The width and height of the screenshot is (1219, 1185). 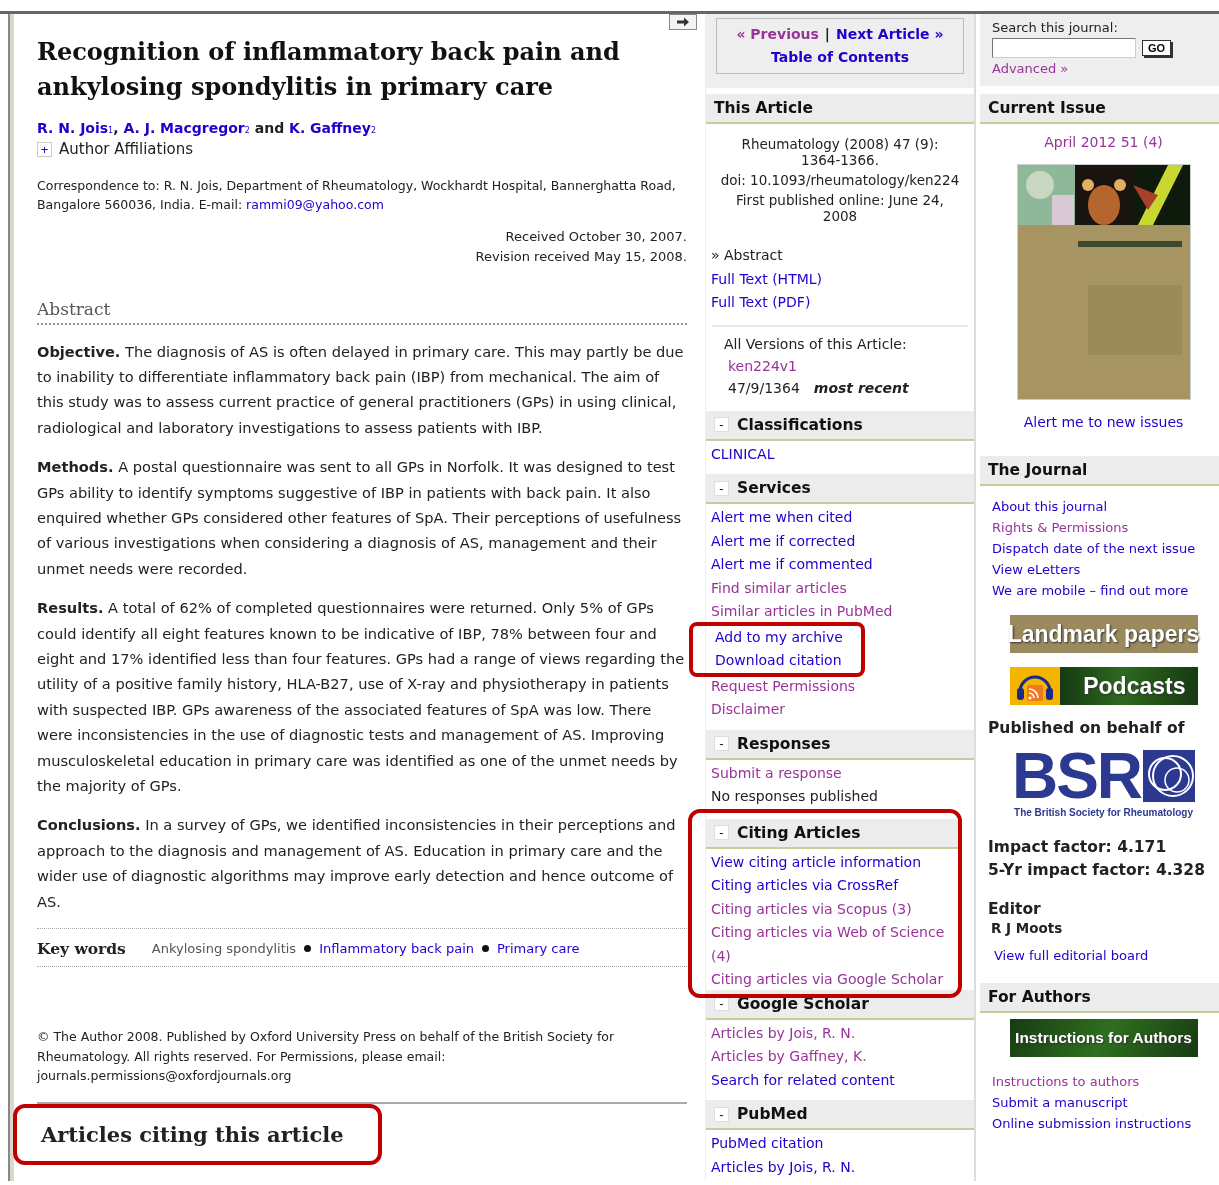 I want to click on logo-text: BSR, so click(x=1076, y=776).